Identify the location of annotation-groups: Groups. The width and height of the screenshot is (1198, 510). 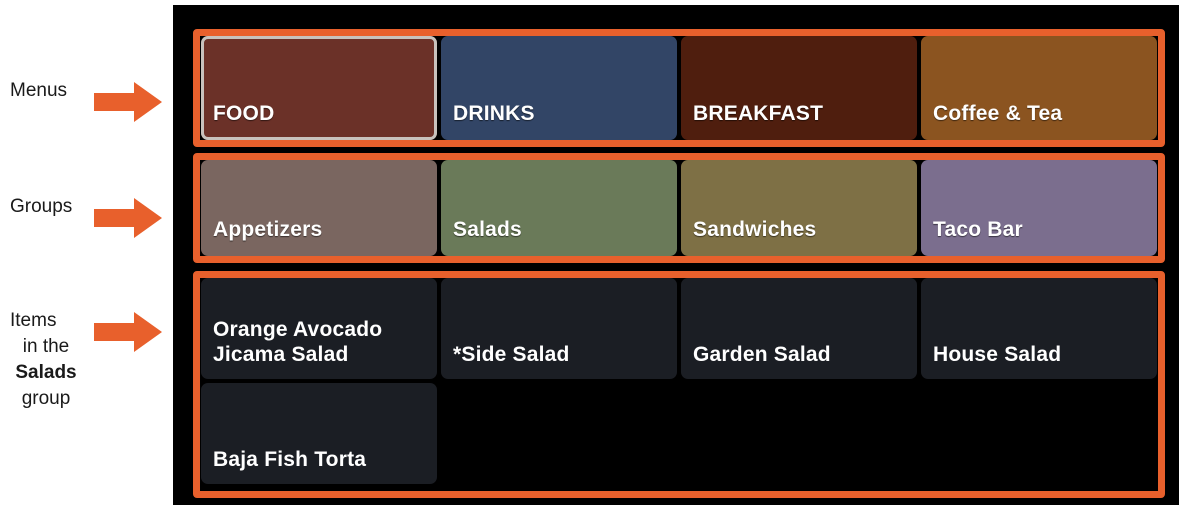
(87, 217).